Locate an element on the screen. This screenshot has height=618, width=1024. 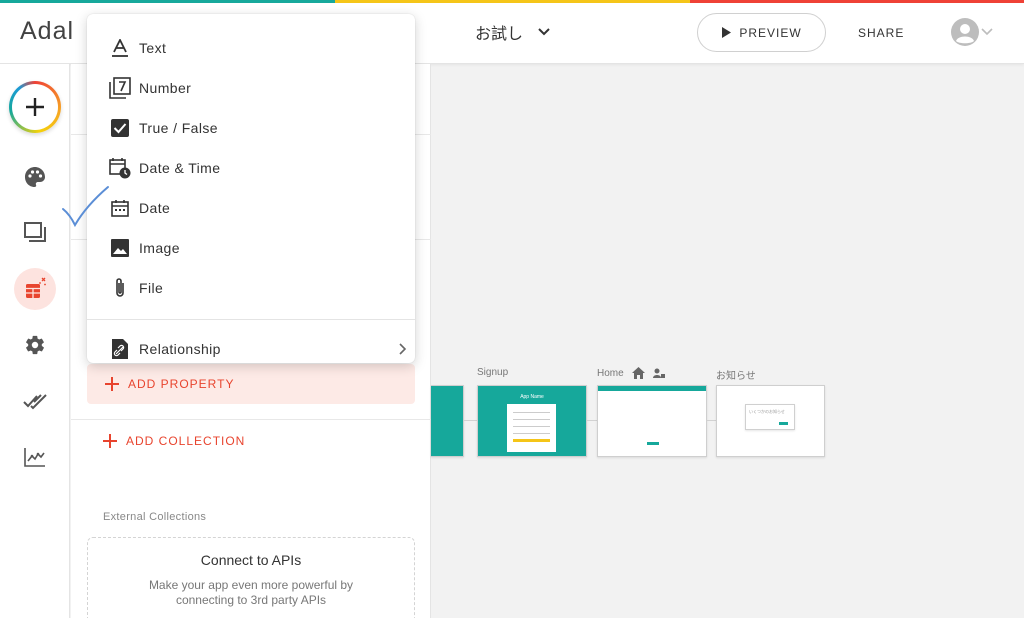
play-icon is located at coordinates (727, 32).